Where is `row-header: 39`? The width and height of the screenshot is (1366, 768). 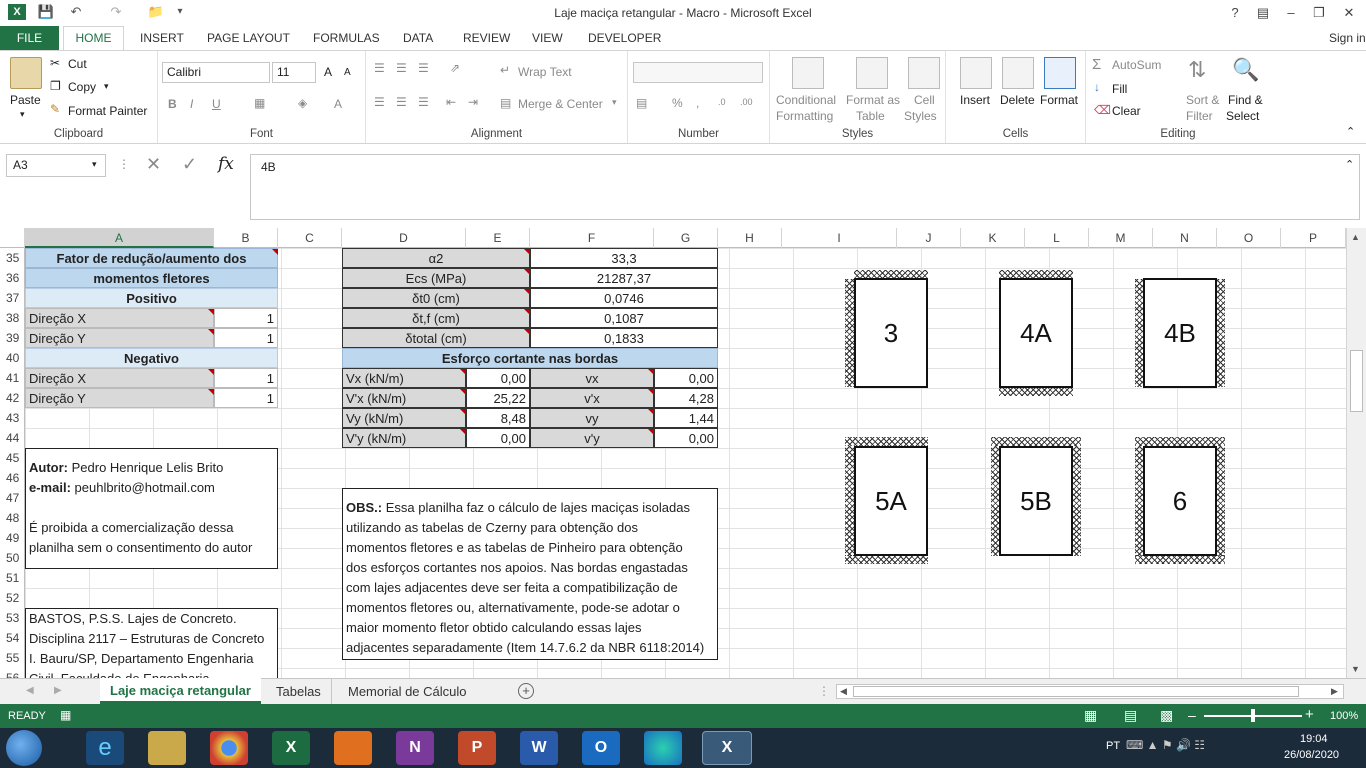
row-header: 39 is located at coordinates (12, 338).